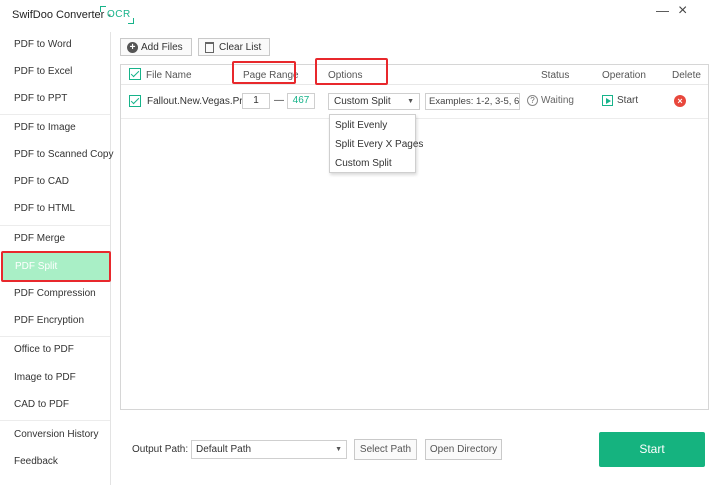 This screenshot has height=485, width=720. What do you see at coordinates (55, 72) in the screenshot?
I see `sidebar-item-pdf-to-excel: PDF to Excel` at bounding box center [55, 72].